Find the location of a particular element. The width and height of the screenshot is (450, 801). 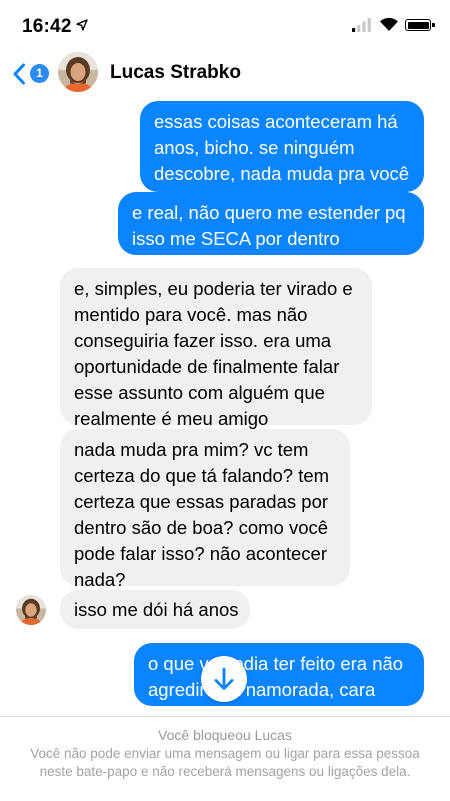

cellular-signal-icon is located at coordinates (361, 25).